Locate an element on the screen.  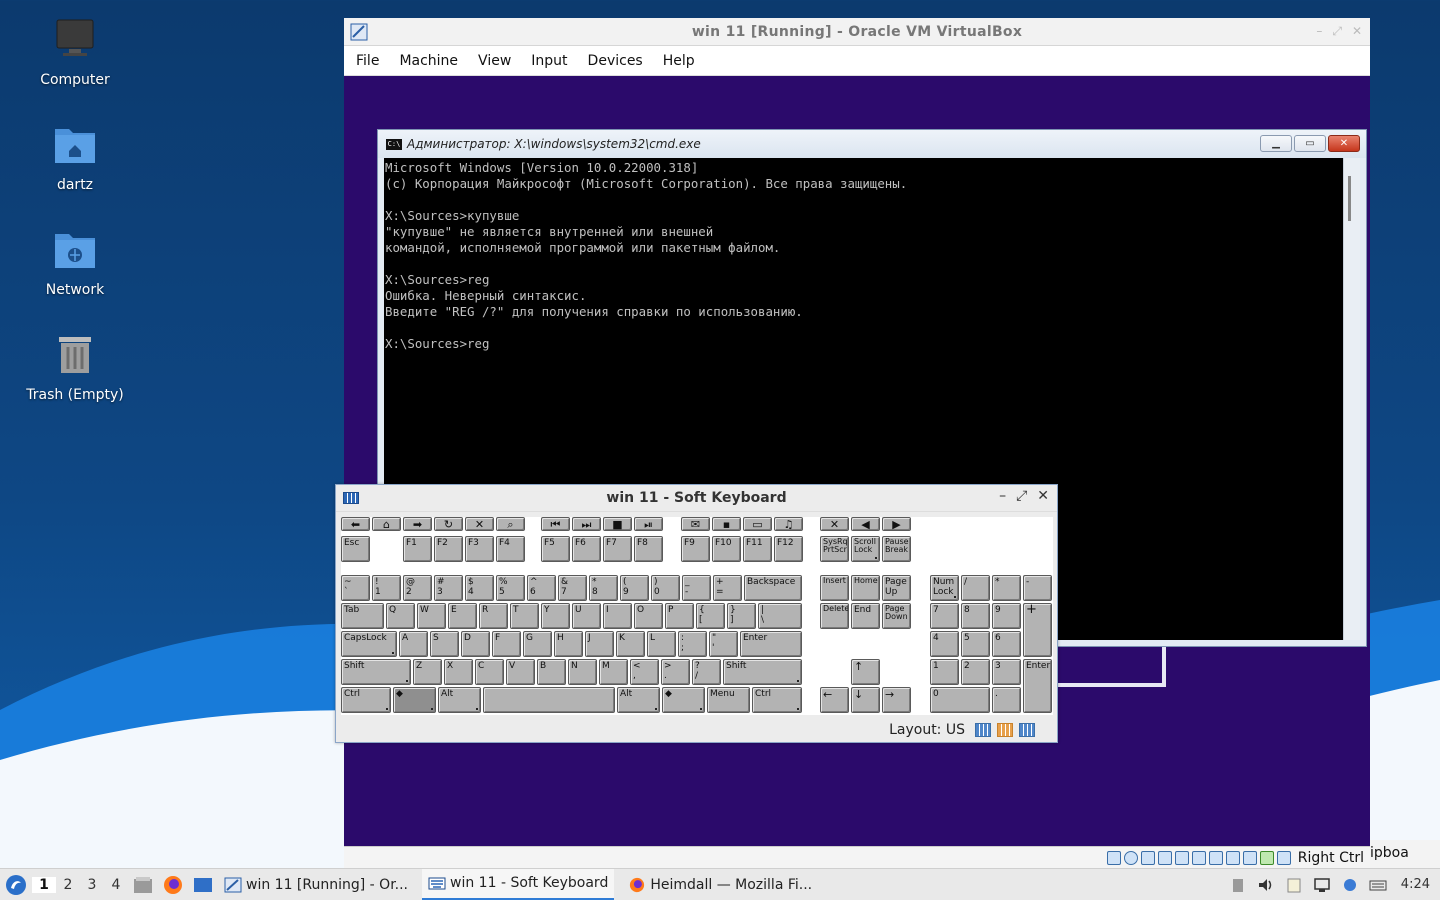
key-c: C is located at coordinates (489, 672).